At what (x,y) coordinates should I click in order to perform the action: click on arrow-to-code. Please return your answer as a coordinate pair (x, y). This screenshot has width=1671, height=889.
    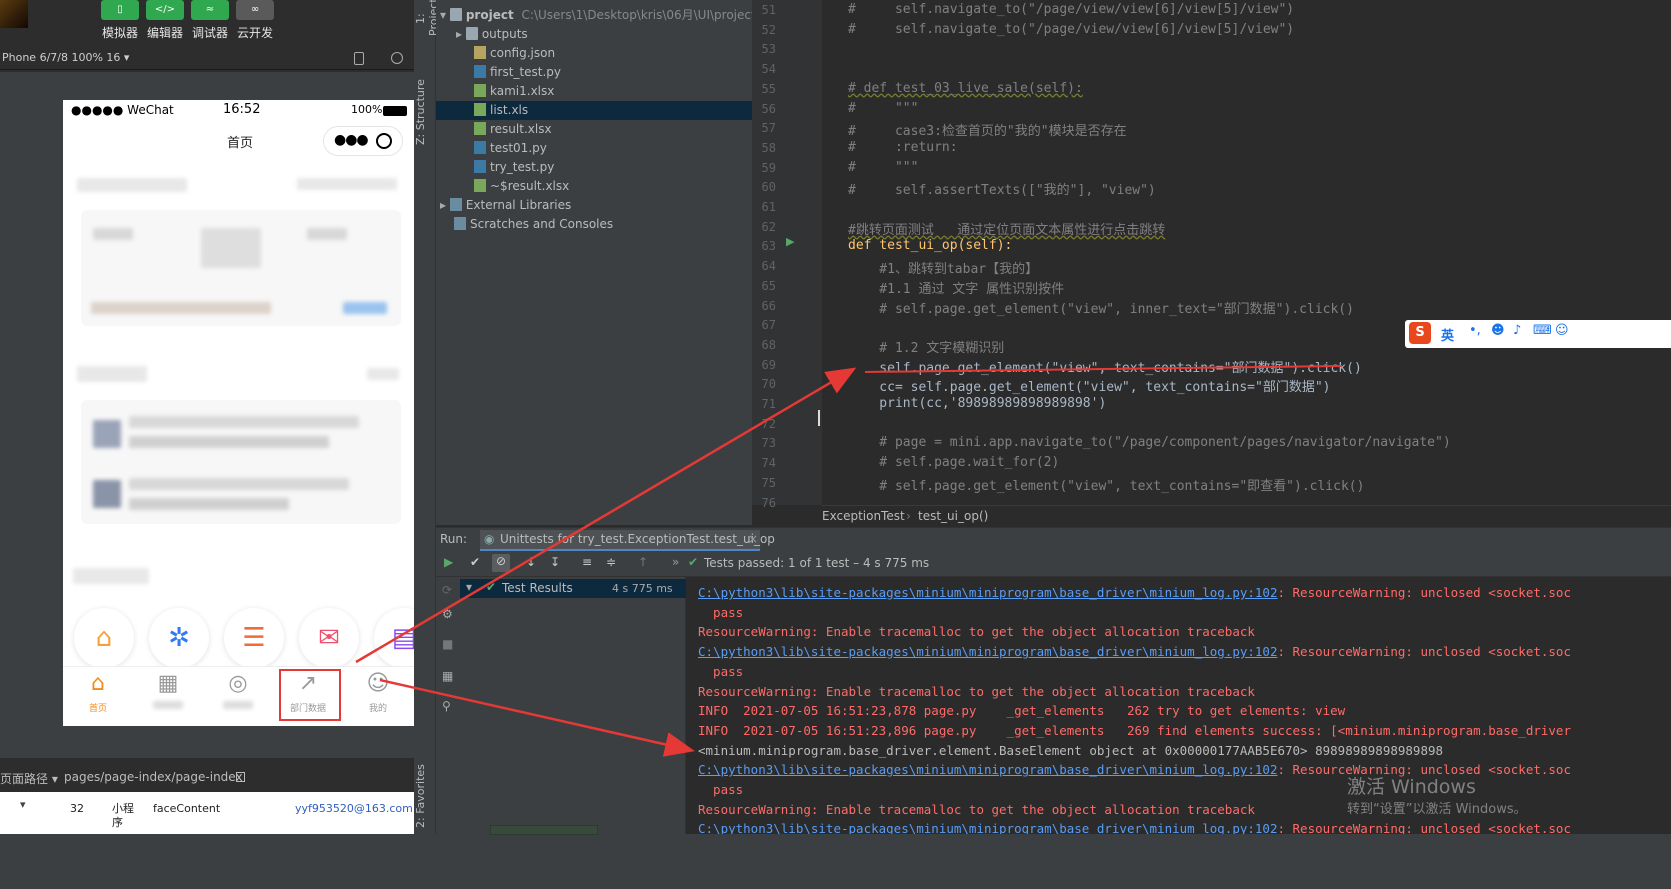
    Looking at the image, I should click on (606, 515).